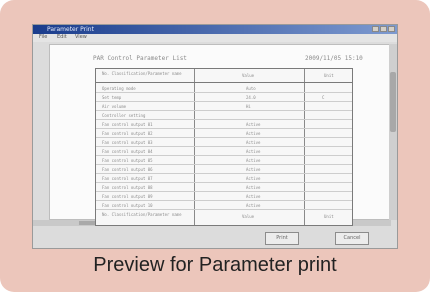 This screenshot has width=430, height=292. What do you see at coordinates (62, 37) in the screenshot?
I see `menu-edit: Edit` at bounding box center [62, 37].